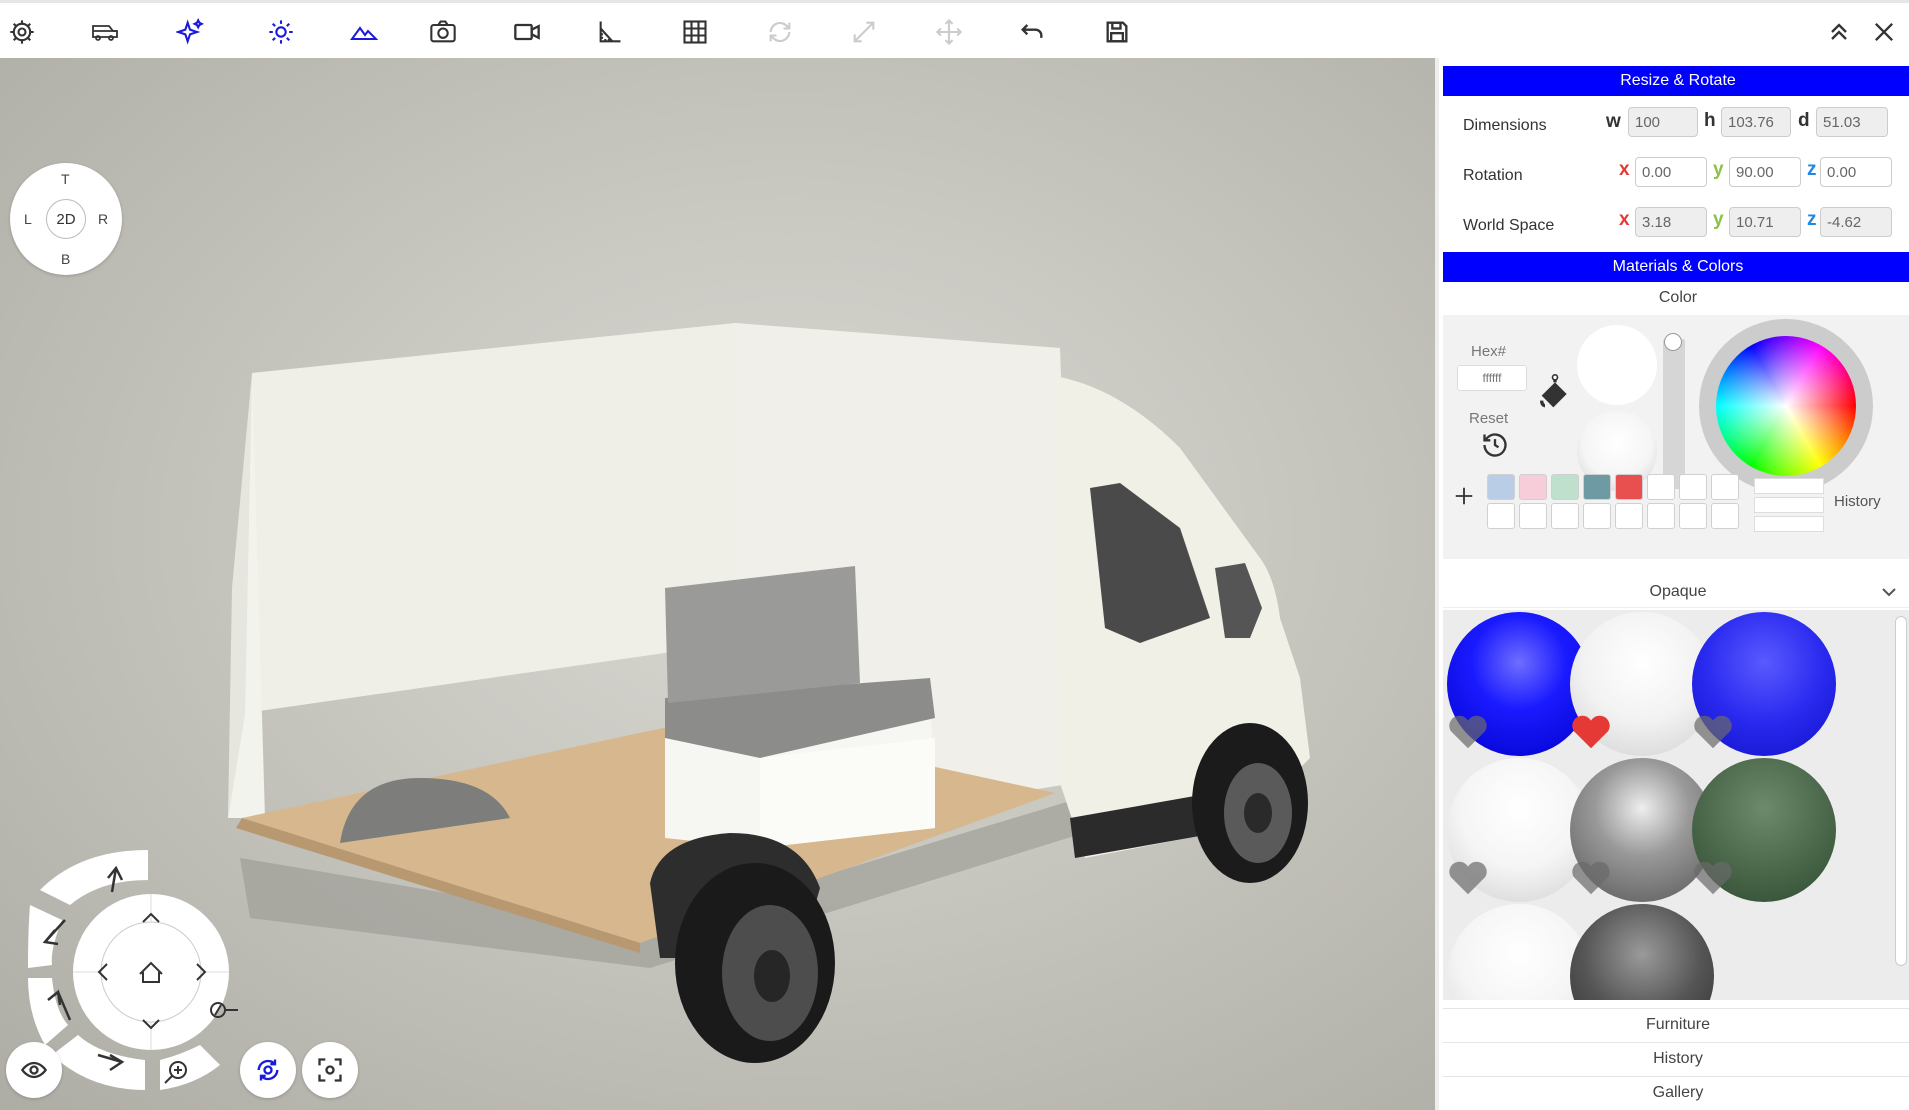 This screenshot has width=1909, height=1110. Describe the element at coordinates (695, 32) in the screenshot. I see `grid-icon` at that location.